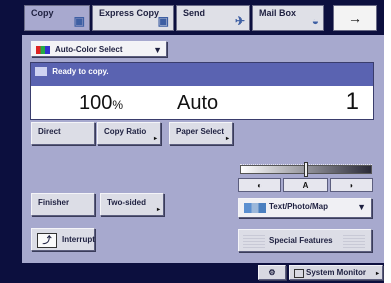 The image size is (391, 283). I want to click on paper-select-button: Paper Select ▸, so click(201, 133).